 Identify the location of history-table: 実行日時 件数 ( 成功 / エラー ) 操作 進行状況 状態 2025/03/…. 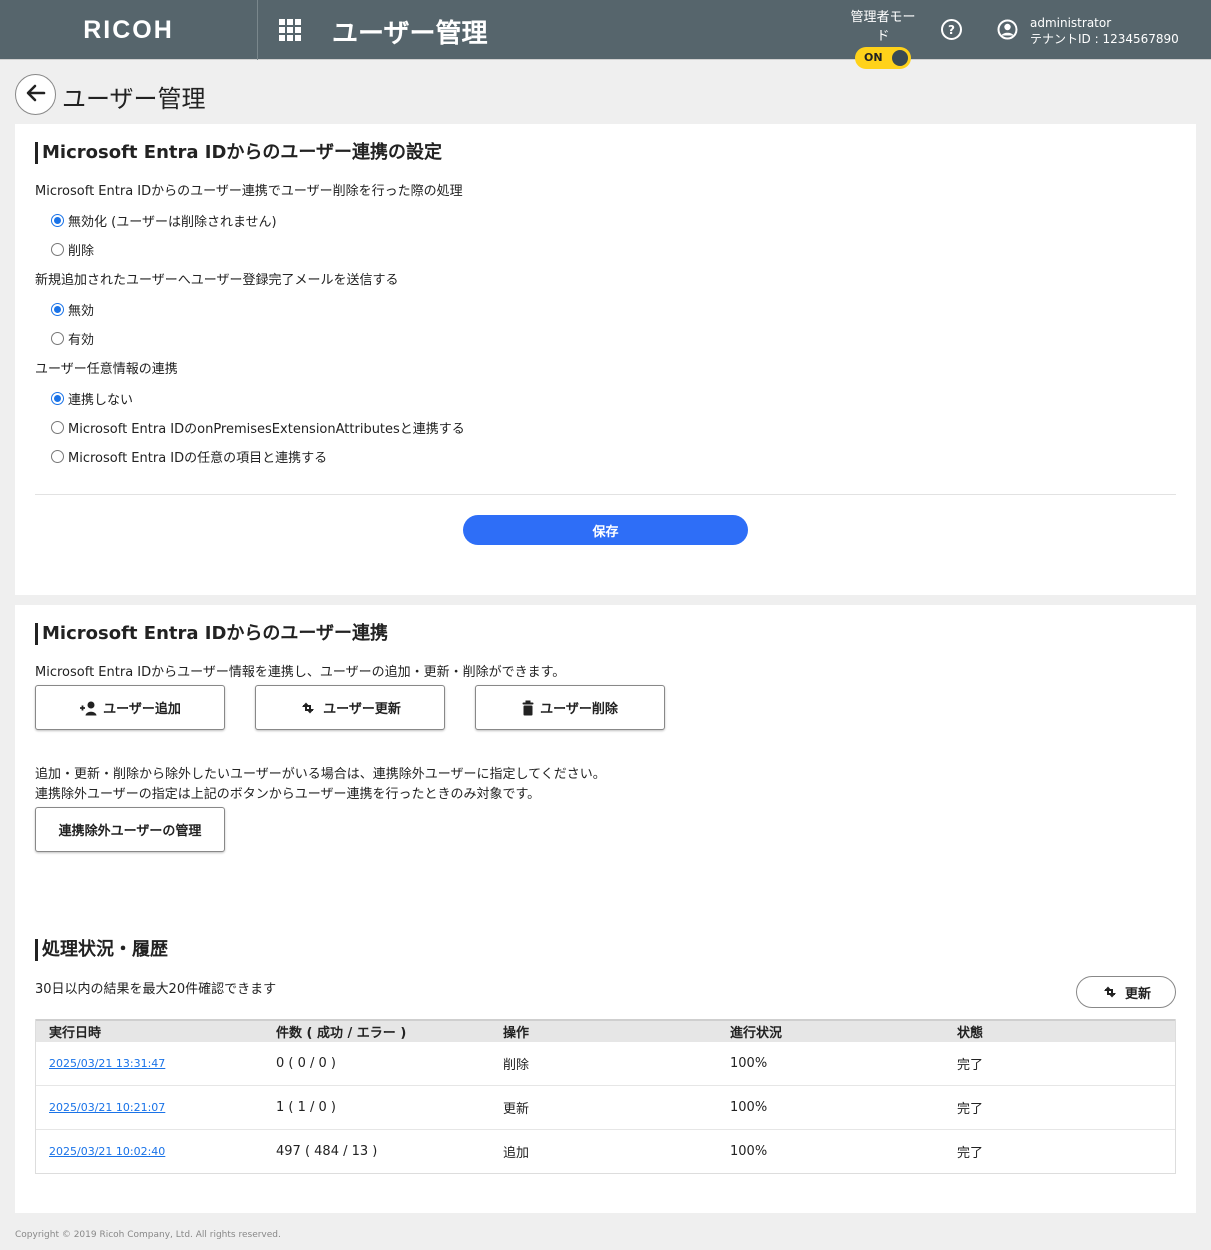
(605, 1096).